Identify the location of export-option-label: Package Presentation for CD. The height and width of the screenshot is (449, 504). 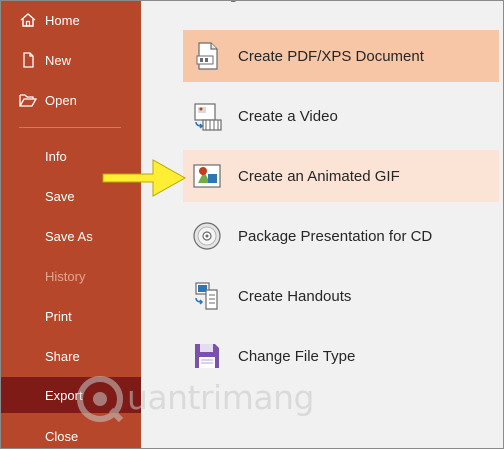
(335, 236).